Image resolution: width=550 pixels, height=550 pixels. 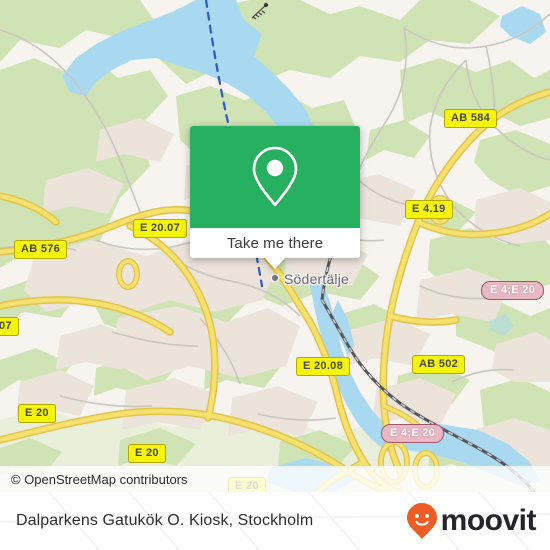 What do you see at coordinates (9, 326) in the screenshot?
I see `road-shield: 07` at bounding box center [9, 326].